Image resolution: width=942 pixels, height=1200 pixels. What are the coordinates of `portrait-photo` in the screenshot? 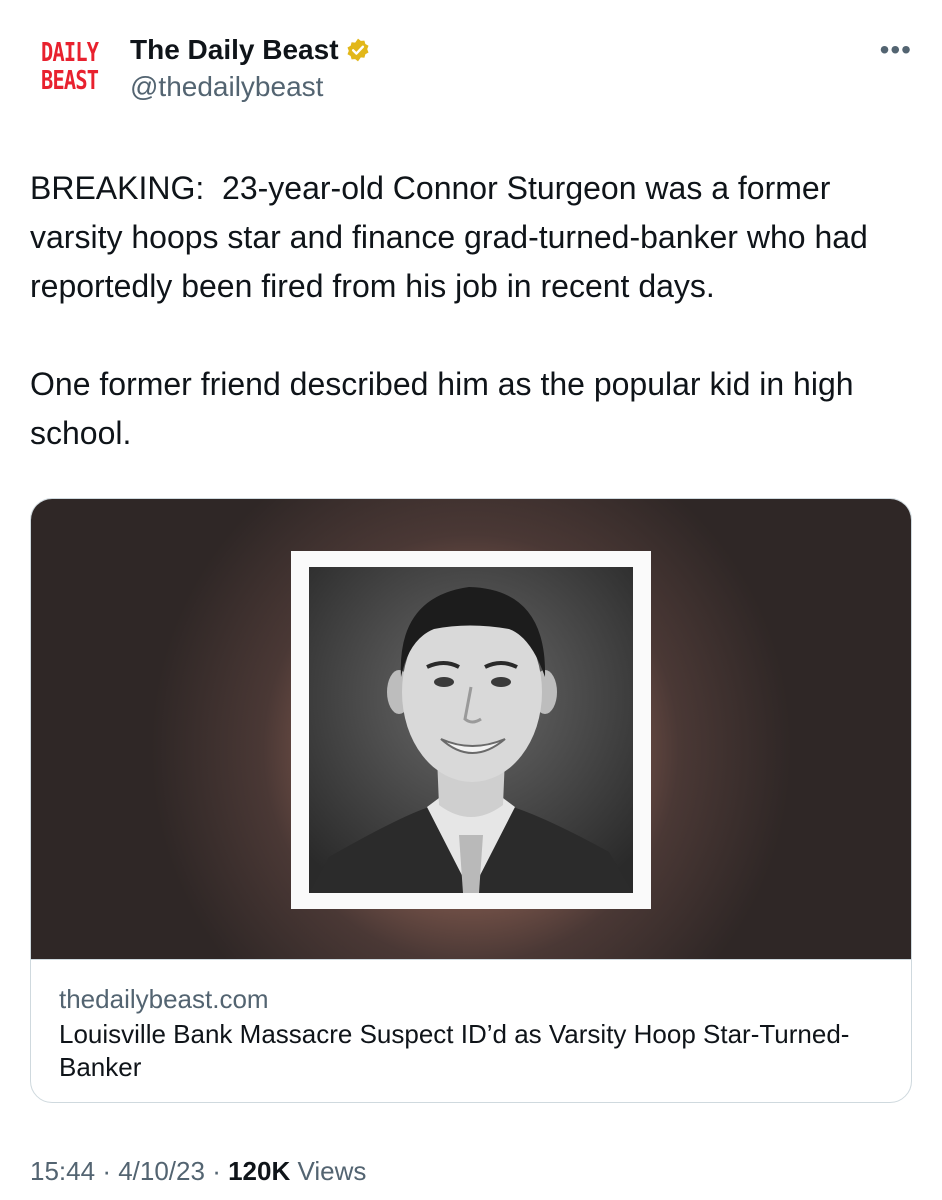 It's located at (471, 730).